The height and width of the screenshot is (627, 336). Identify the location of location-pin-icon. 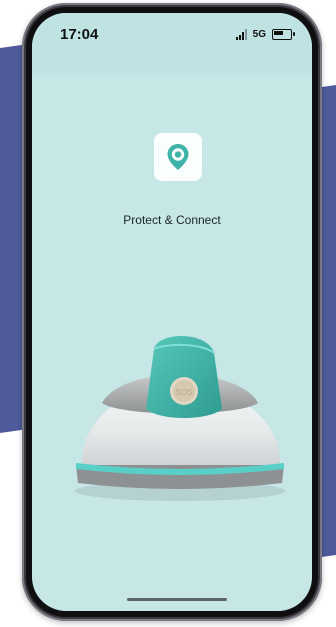
(178, 157).